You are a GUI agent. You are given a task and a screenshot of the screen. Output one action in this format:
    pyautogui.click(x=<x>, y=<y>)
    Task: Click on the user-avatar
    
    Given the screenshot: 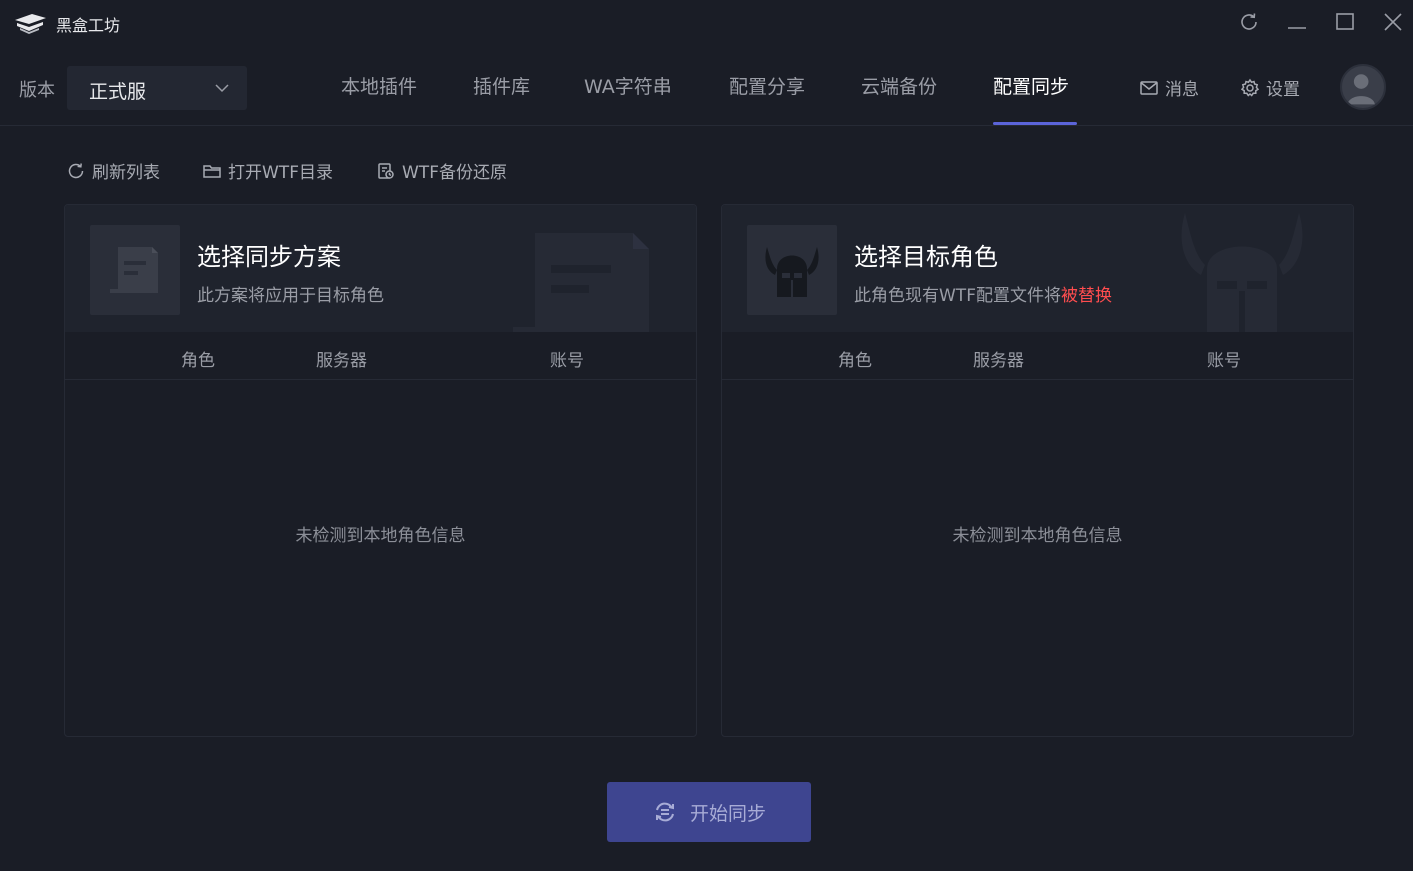 What is the action you would take?
    pyautogui.click(x=1363, y=87)
    